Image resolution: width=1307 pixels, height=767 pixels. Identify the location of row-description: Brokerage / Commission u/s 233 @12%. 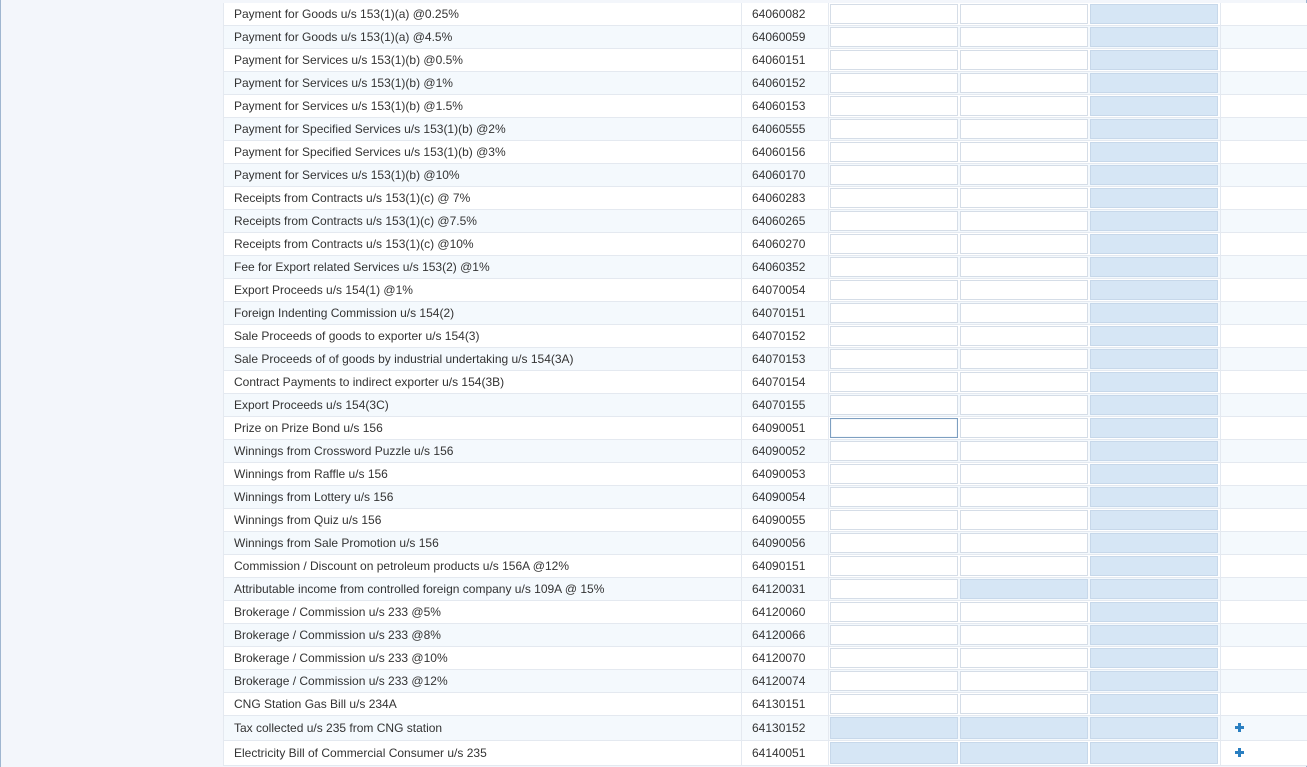
(482, 681).